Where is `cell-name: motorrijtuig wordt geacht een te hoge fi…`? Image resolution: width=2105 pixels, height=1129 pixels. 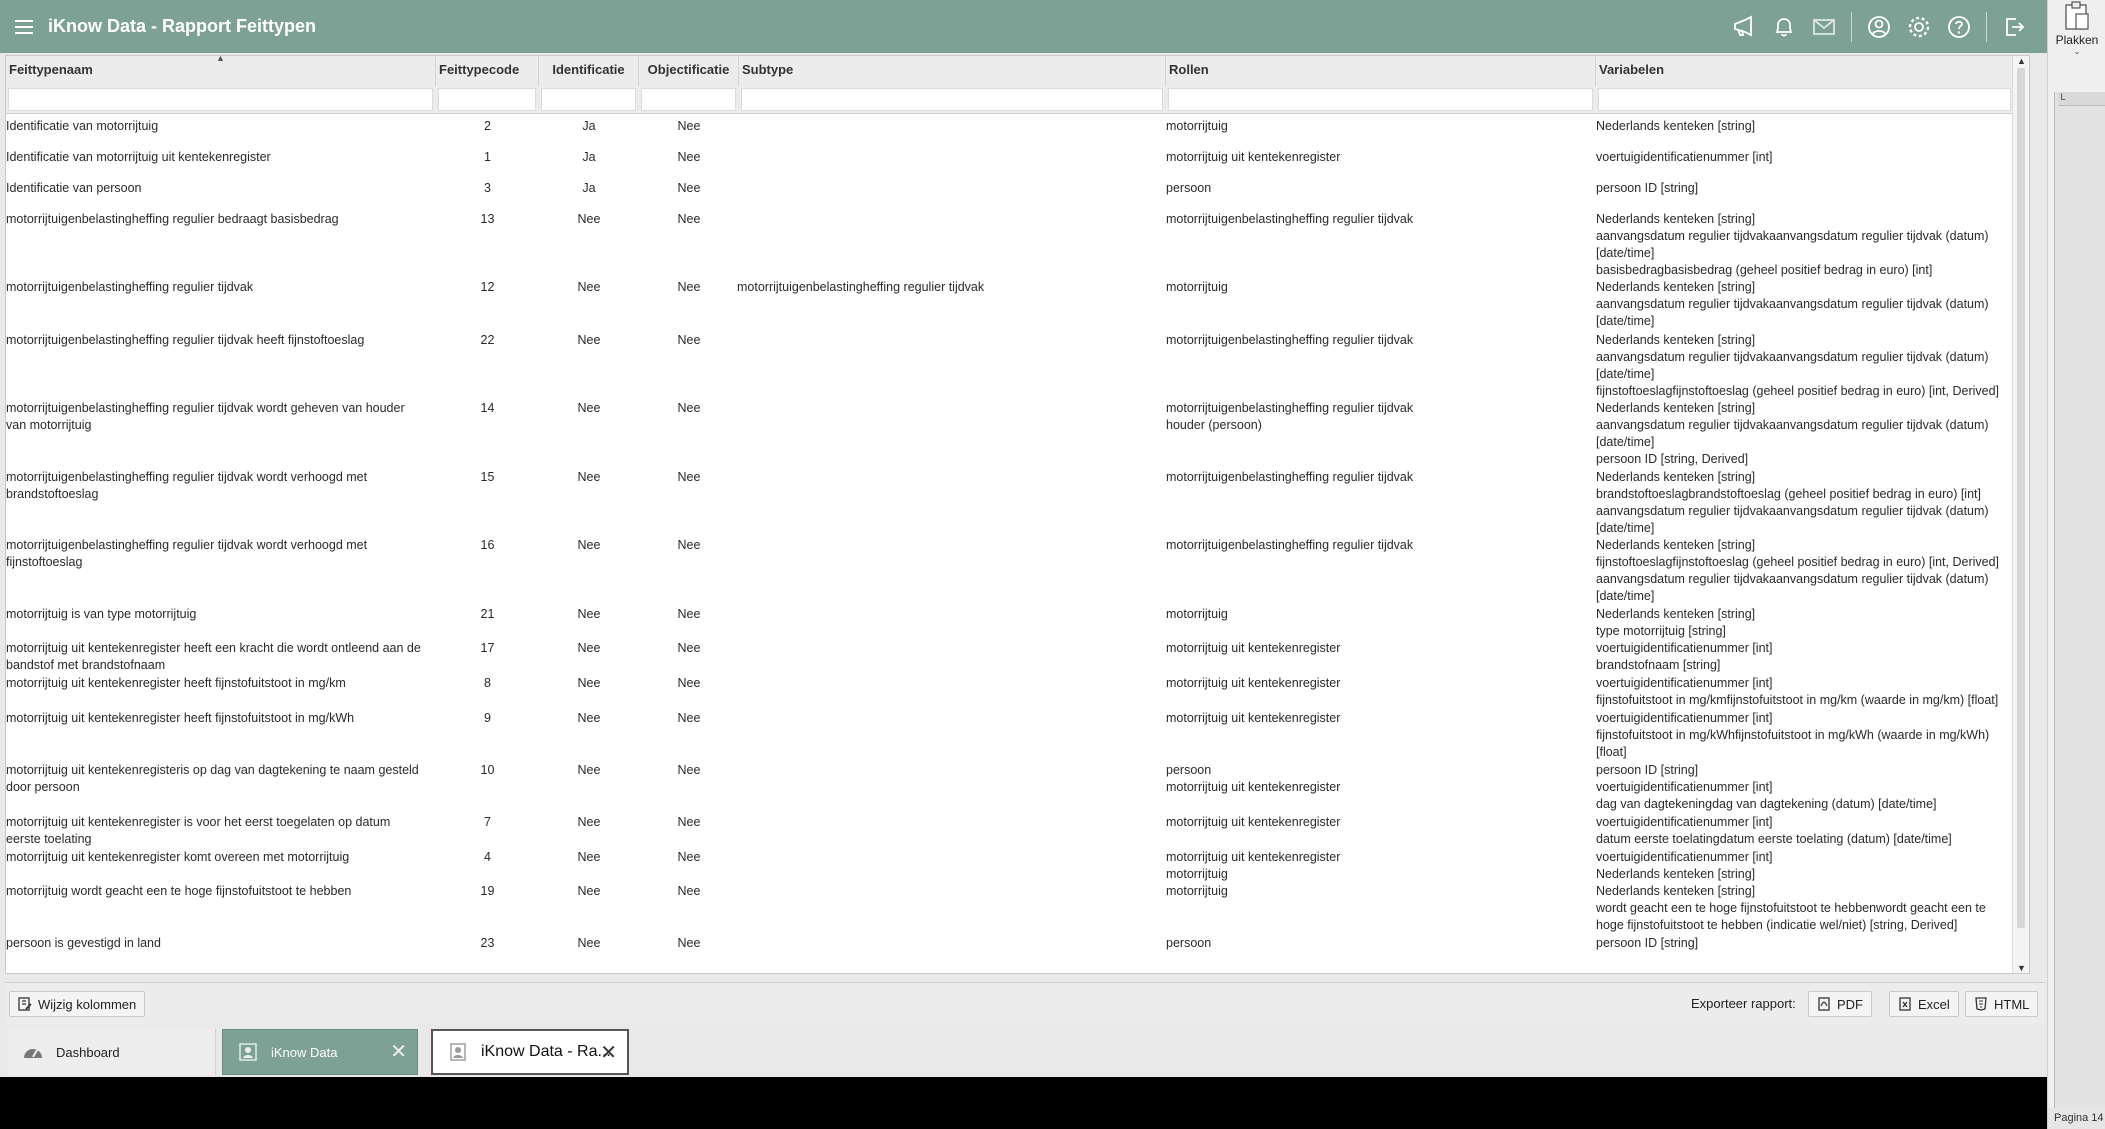
cell-name: motorrijtuig wordt geacht een te hoge fi… is located at coordinates (221, 891).